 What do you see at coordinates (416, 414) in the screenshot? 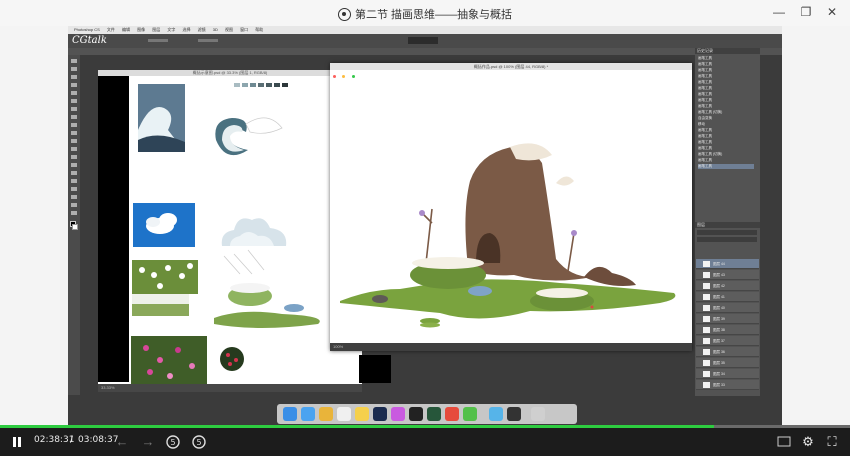
I see `qq-icon` at bounding box center [416, 414].